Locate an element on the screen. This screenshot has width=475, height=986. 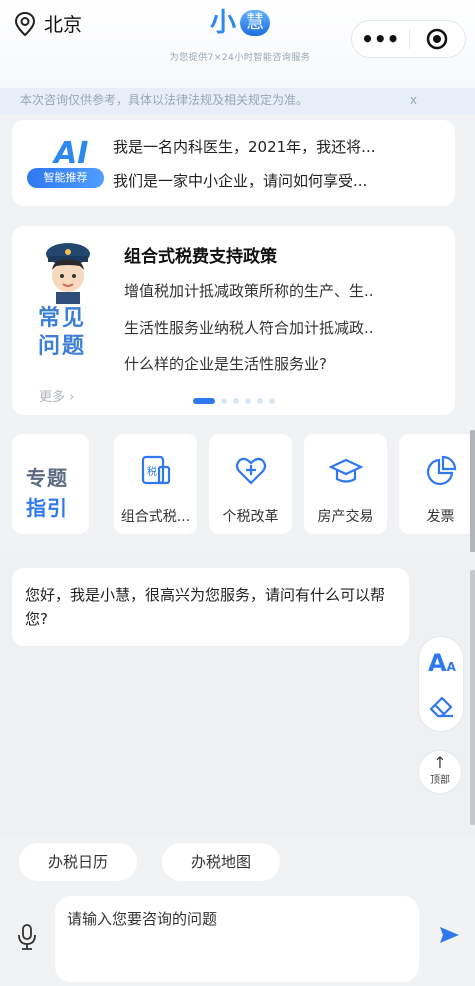
tax-officer-avatar-icon is located at coordinates (68, 273).